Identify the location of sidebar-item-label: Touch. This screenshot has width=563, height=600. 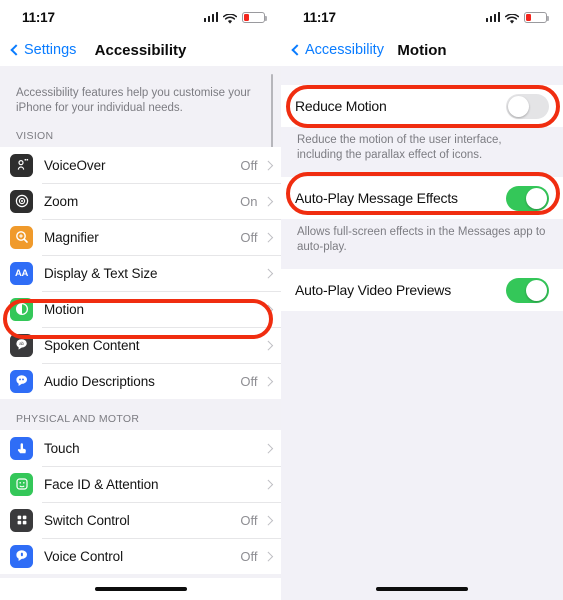
(62, 448).